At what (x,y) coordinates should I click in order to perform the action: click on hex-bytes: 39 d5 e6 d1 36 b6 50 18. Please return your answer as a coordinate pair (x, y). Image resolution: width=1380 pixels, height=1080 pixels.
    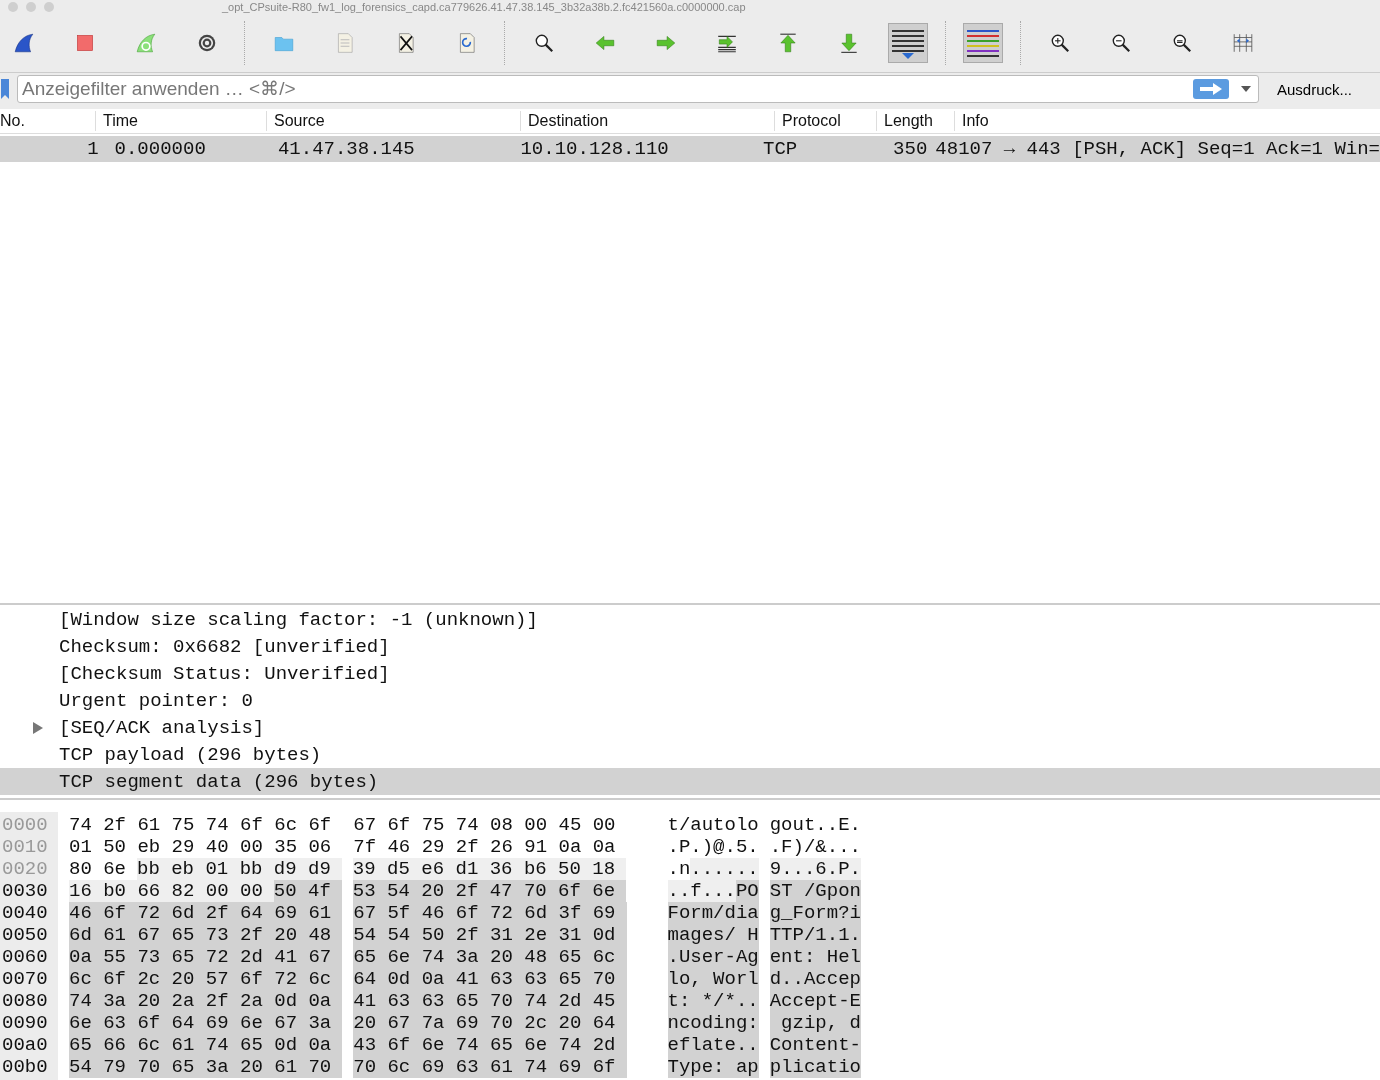
    Looking at the image, I should click on (489, 869).